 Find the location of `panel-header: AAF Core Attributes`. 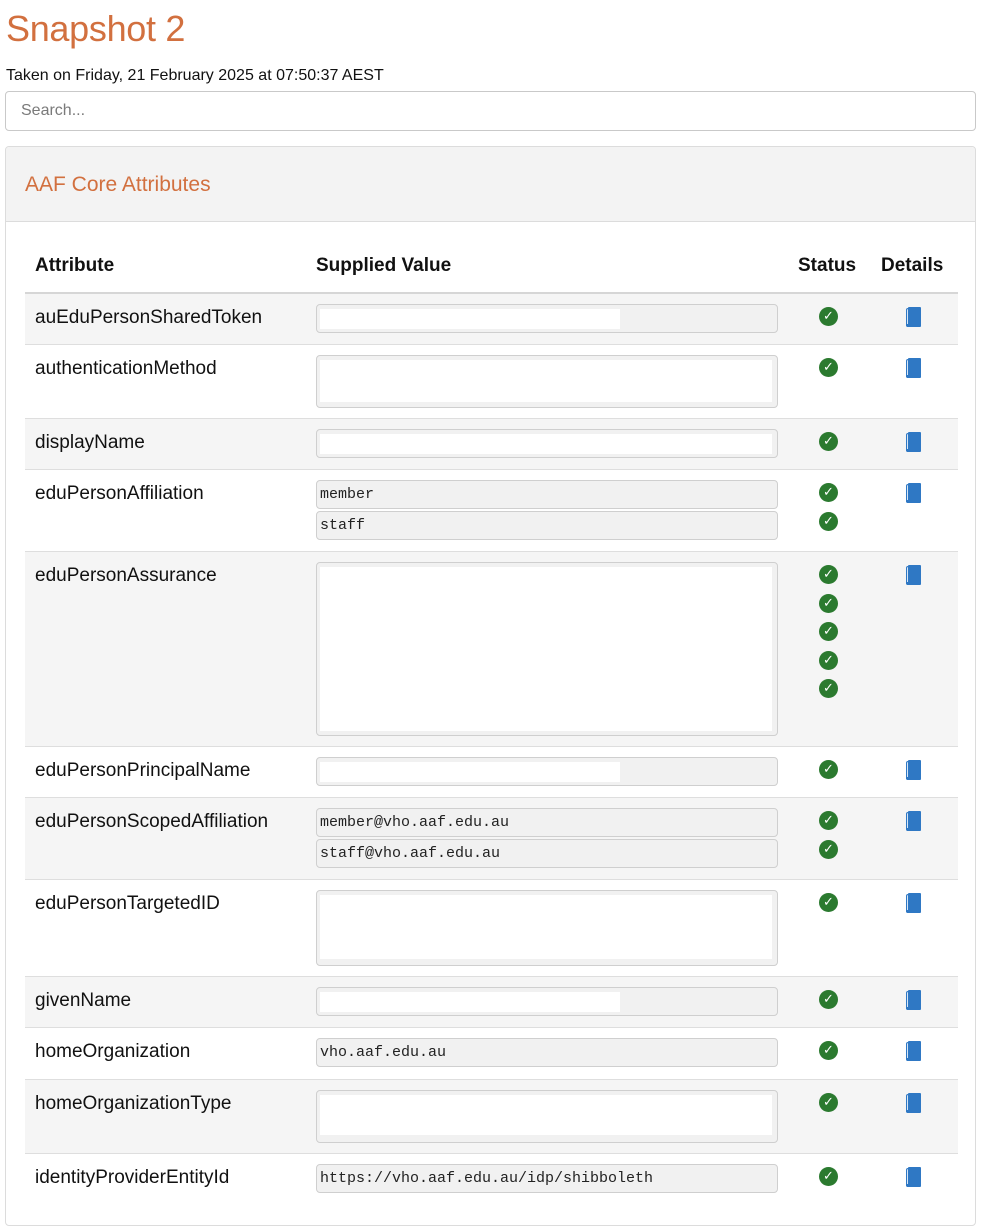

panel-header: AAF Core Attributes is located at coordinates (490, 184).